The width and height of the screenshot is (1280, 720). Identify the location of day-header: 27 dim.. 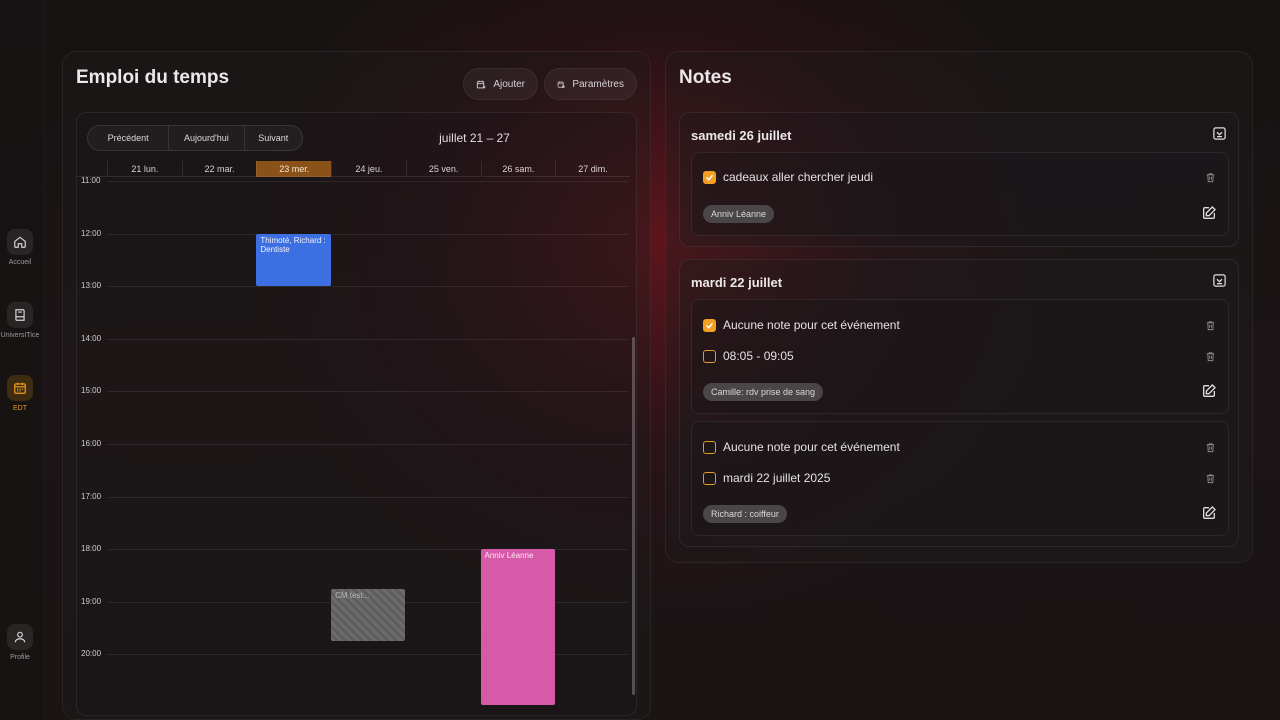
(592, 169).